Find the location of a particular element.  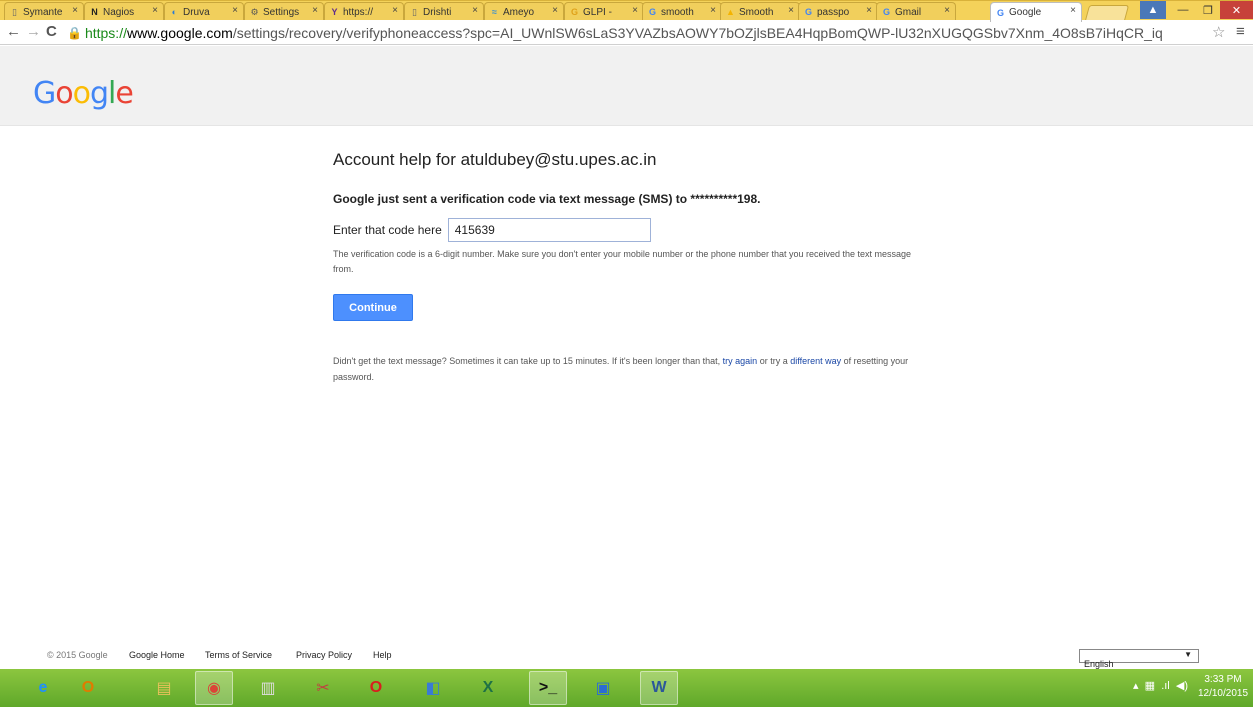

opera-icon: O is located at coordinates (376, 688).